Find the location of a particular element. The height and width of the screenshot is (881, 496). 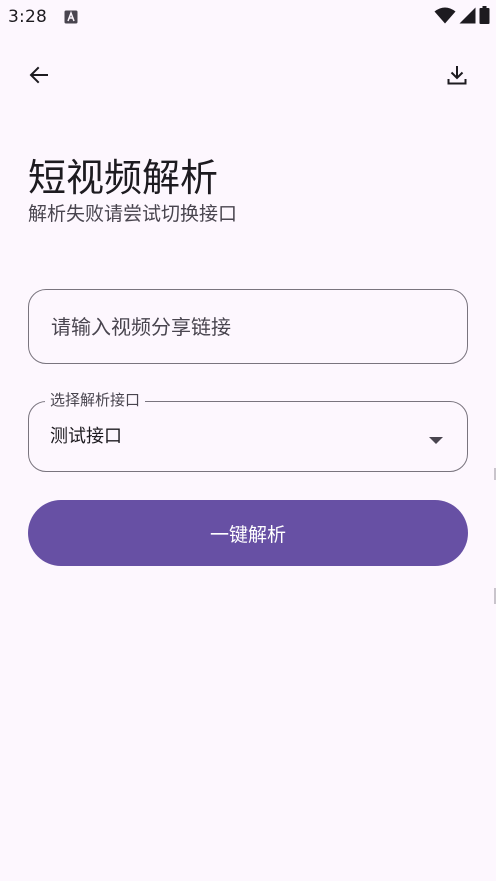

link-input-container is located at coordinates (248, 326).